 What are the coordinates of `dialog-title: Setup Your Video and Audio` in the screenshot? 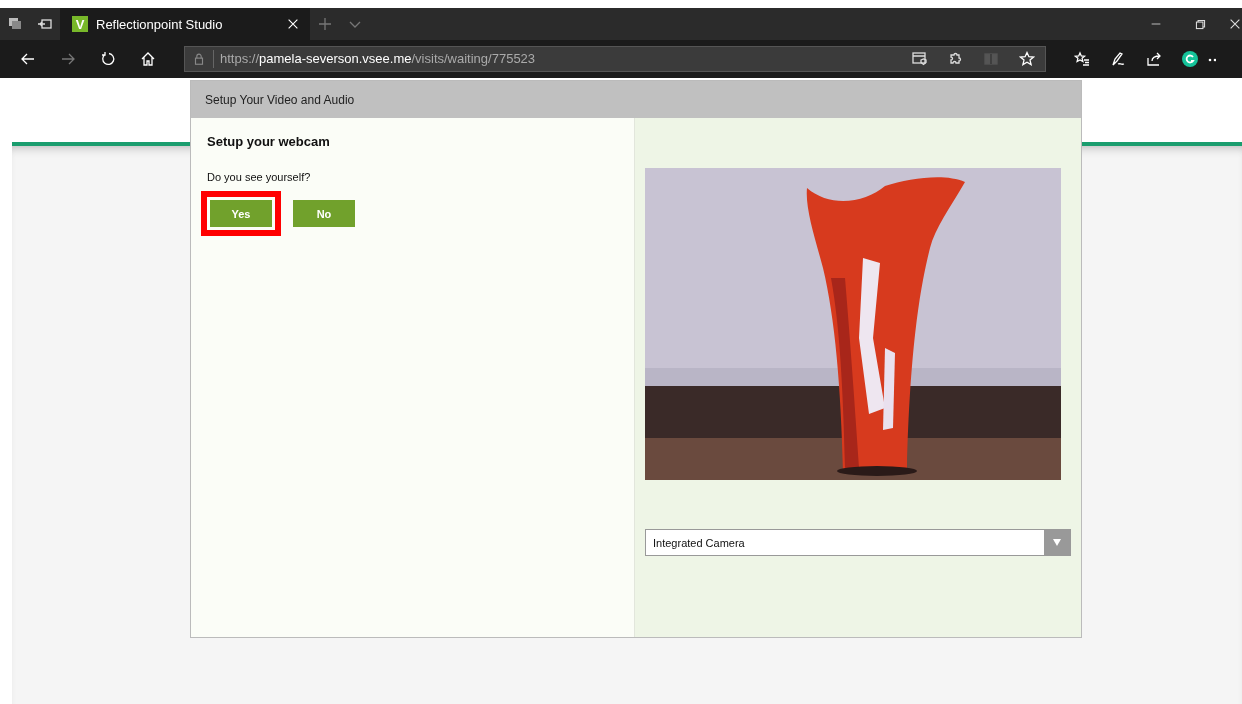 It's located at (636, 99).